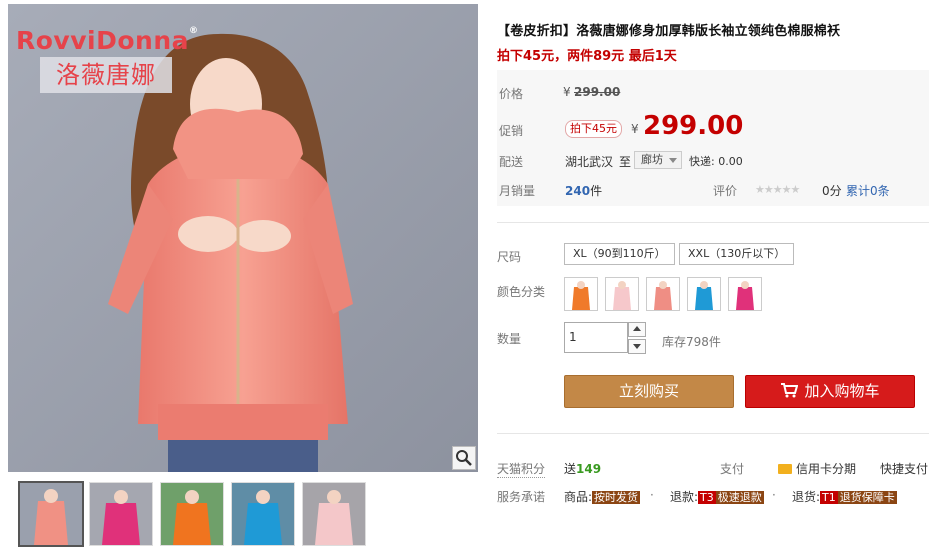 This screenshot has height=553, width=930. I want to click on product-subtitle: 拍下45元，两件89元 最后1天, so click(587, 56).